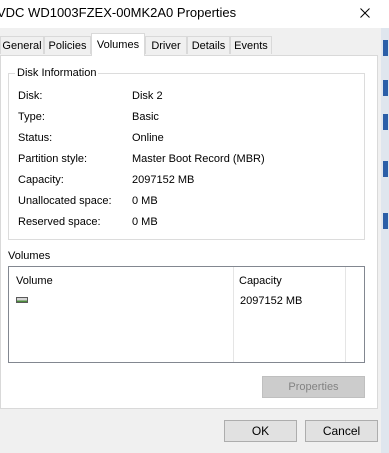 This screenshot has height=453, width=389. Describe the element at coordinates (30, 96) in the screenshot. I see `disk-label: Disk:` at that location.